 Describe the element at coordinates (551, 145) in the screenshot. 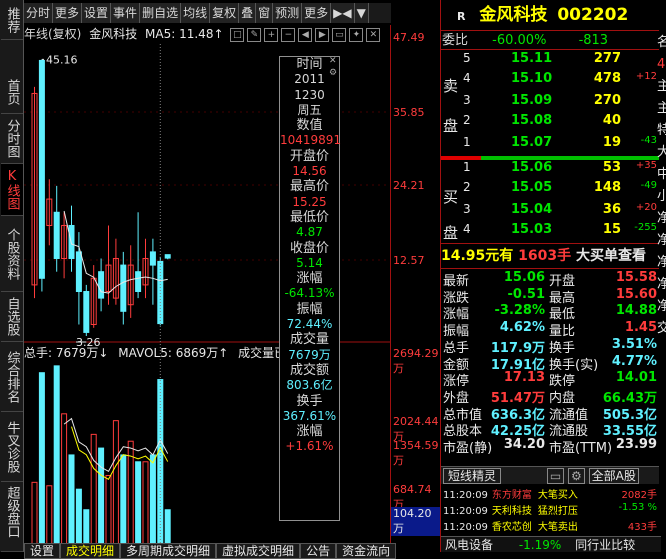

I see `book-row: 1 15.07 19 -43` at that location.